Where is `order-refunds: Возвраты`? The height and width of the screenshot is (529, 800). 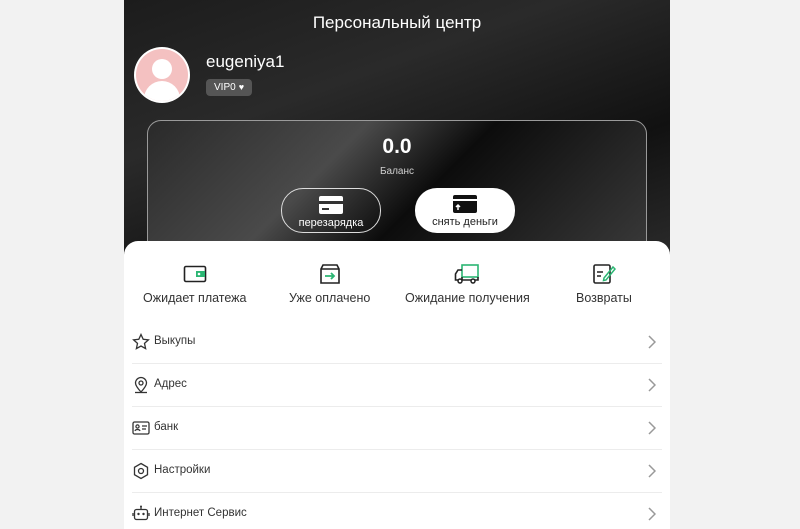
order-refunds: Возвраты is located at coordinates (604, 284).